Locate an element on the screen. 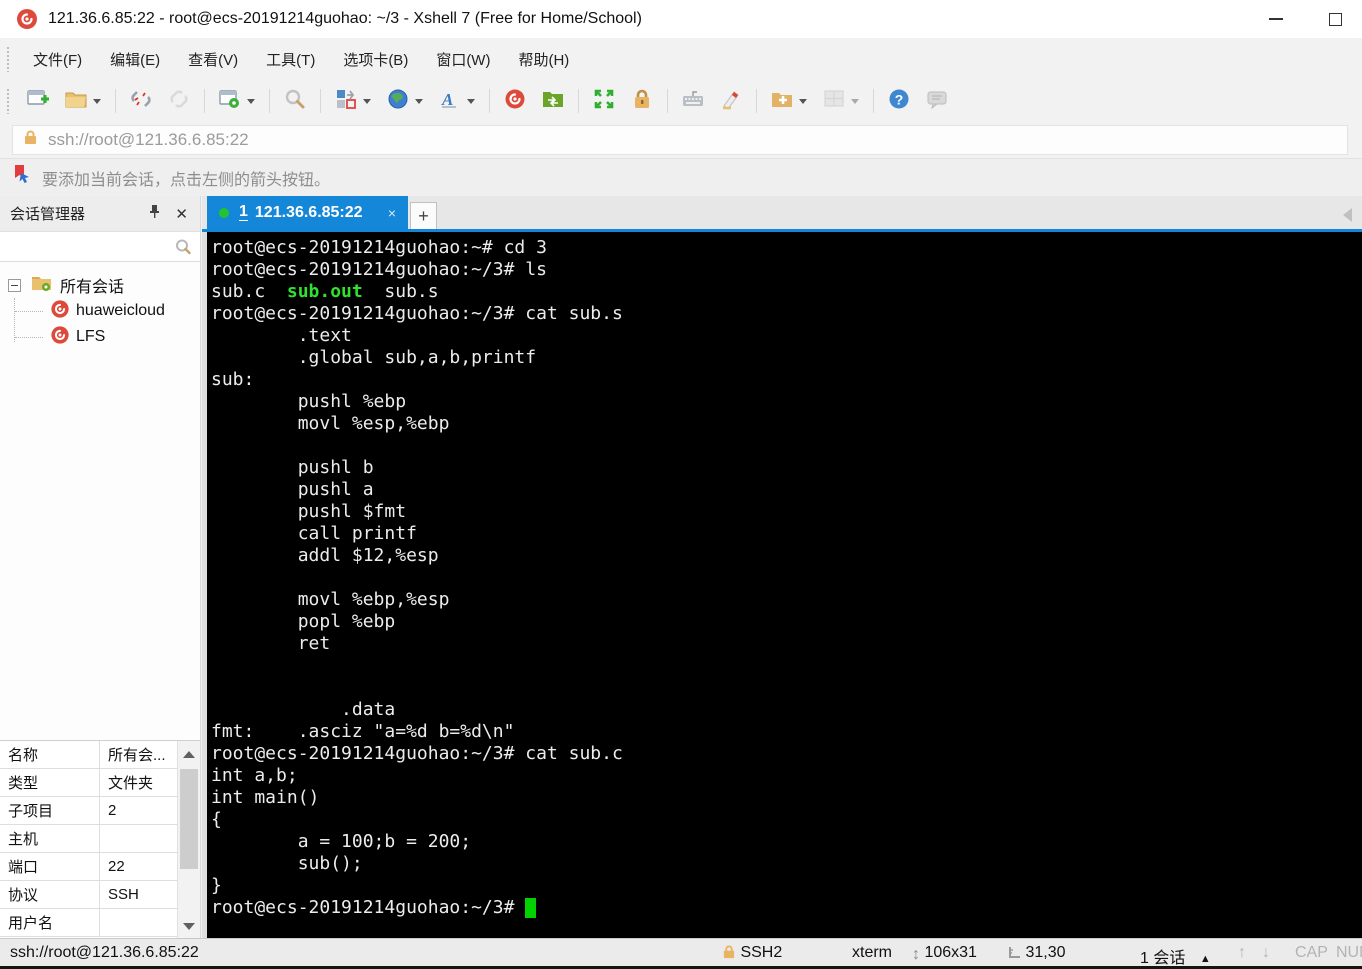  help-button: ? is located at coordinates (899, 101).